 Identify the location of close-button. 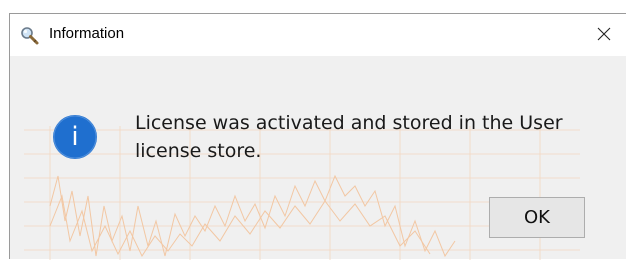
(604, 35).